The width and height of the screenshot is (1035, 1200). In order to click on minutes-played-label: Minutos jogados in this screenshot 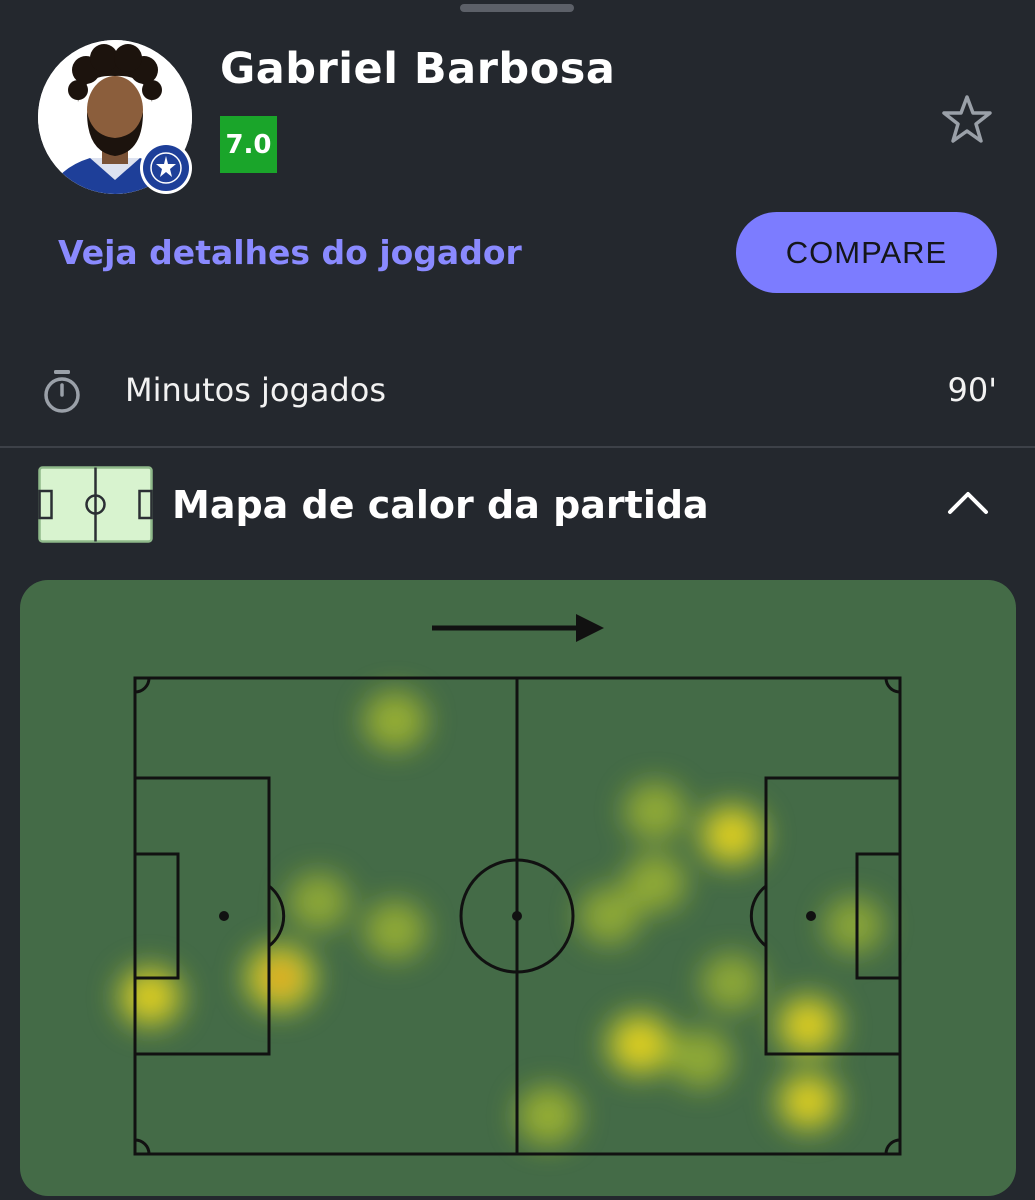, I will do `click(255, 390)`.